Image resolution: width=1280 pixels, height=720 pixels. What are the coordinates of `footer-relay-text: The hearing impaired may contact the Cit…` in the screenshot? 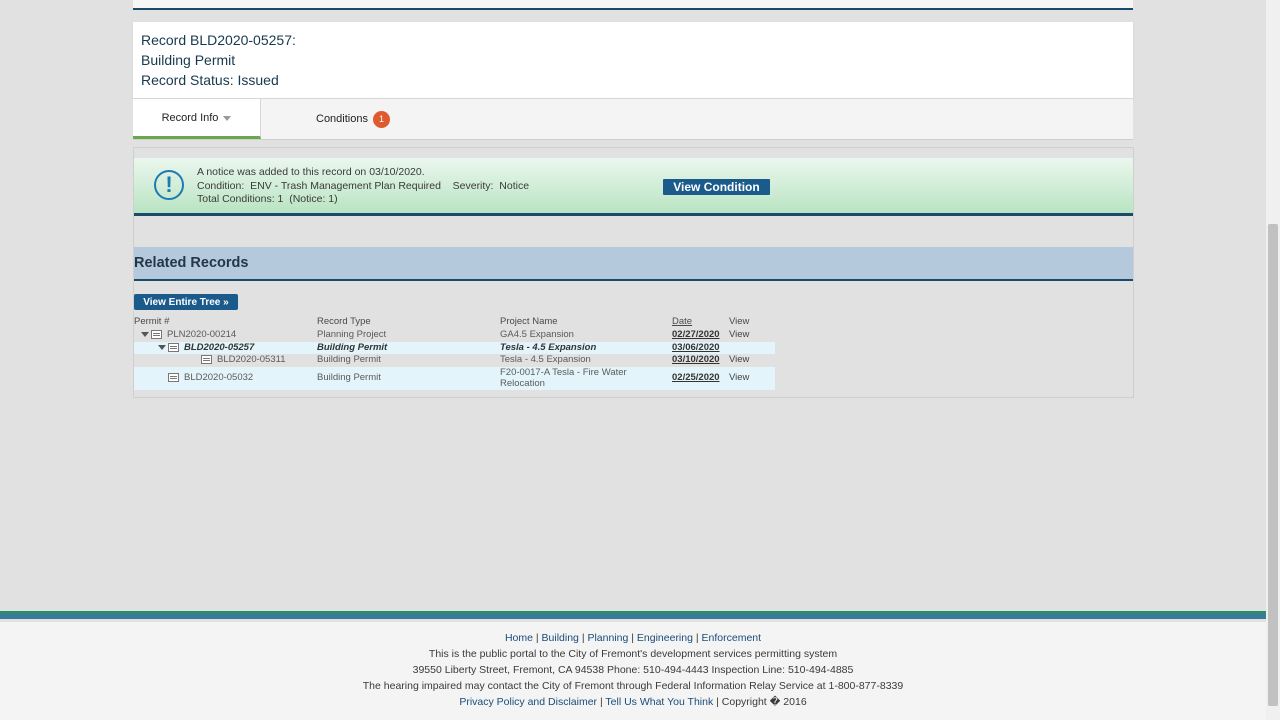 It's located at (633, 686).